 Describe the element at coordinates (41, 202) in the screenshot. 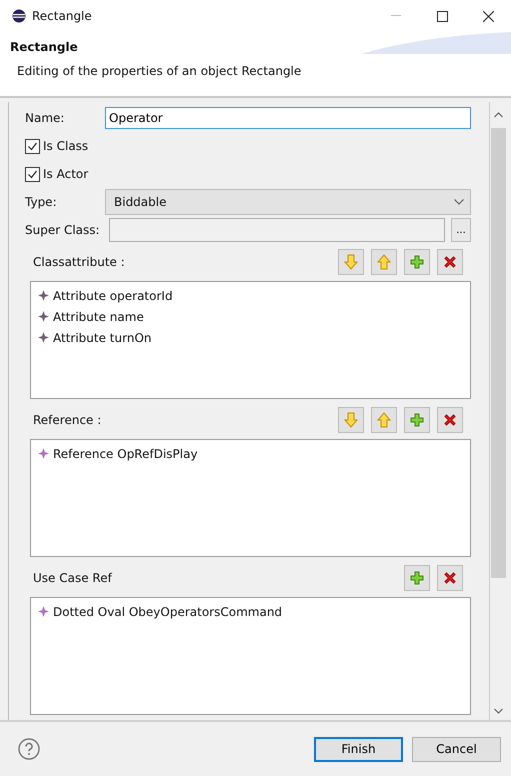

I see `field-label: Type:` at that location.